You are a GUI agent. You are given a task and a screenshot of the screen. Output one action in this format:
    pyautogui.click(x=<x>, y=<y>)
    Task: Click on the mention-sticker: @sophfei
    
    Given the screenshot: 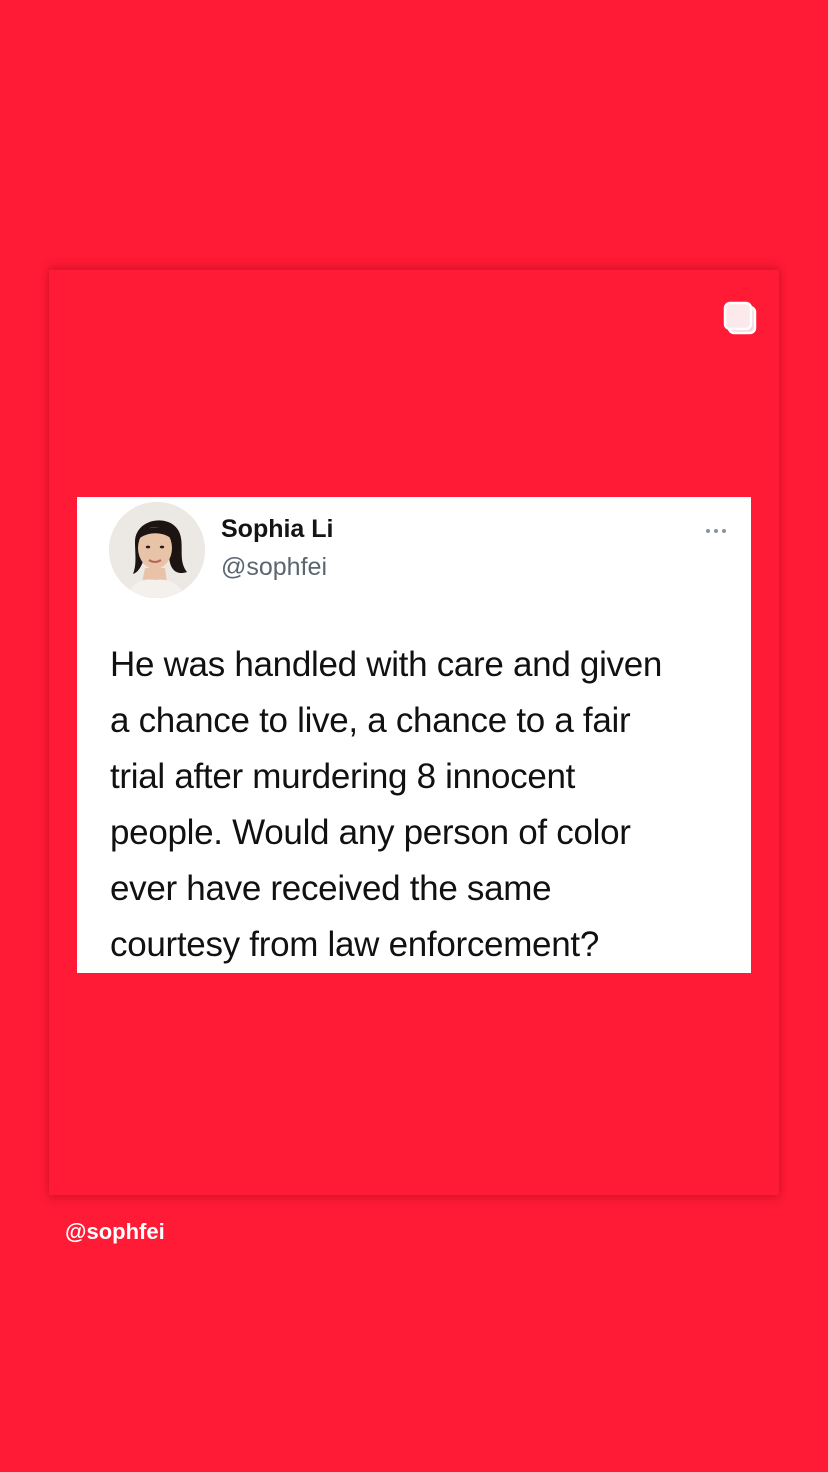 What is the action you would take?
    pyautogui.click(x=115, y=1232)
    